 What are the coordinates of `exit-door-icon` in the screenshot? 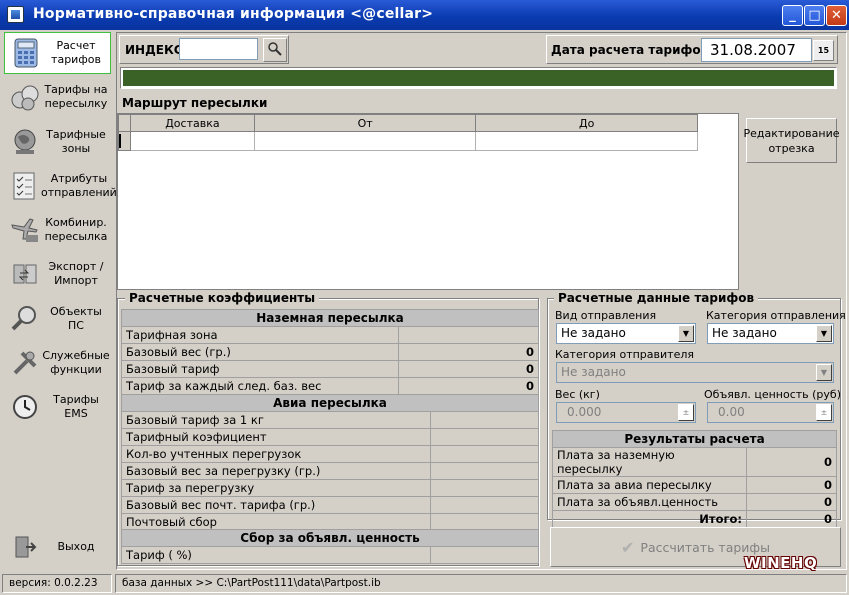 It's located at (25, 547).